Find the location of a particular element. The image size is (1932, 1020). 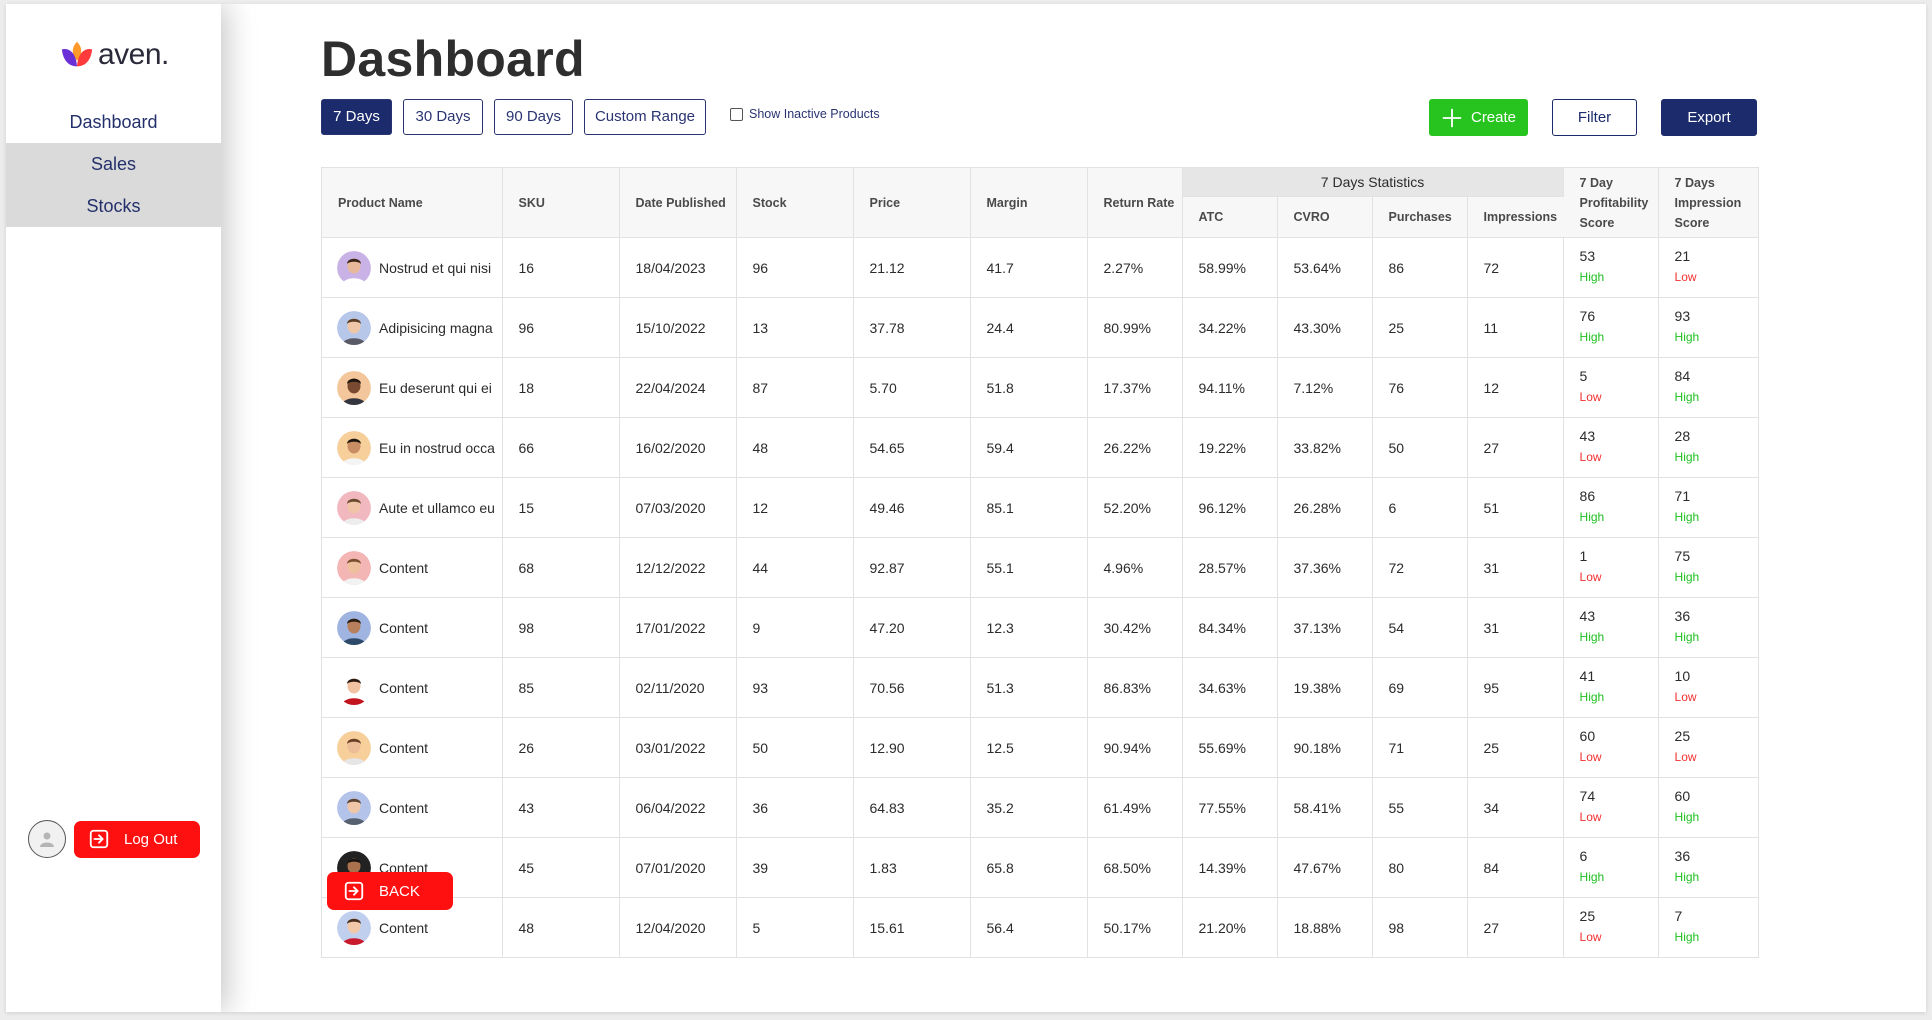

range-90-days-button: 90 Days is located at coordinates (533, 117).